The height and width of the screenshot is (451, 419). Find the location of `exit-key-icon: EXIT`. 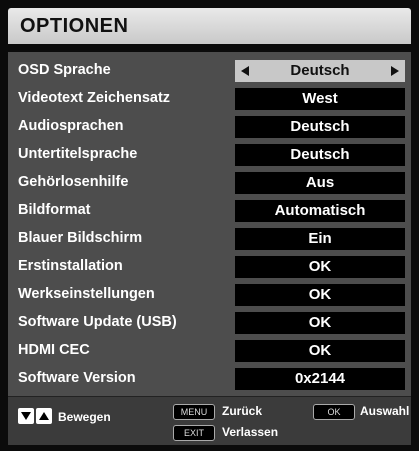

exit-key-icon: EXIT is located at coordinates (194, 433).